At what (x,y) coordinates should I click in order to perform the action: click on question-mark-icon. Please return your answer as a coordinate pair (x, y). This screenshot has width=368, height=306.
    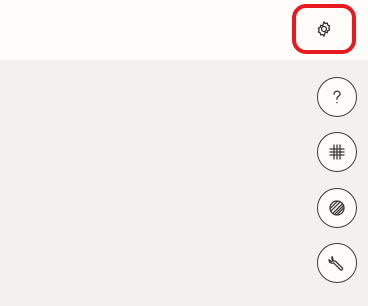
    Looking at the image, I should click on (337, 97).